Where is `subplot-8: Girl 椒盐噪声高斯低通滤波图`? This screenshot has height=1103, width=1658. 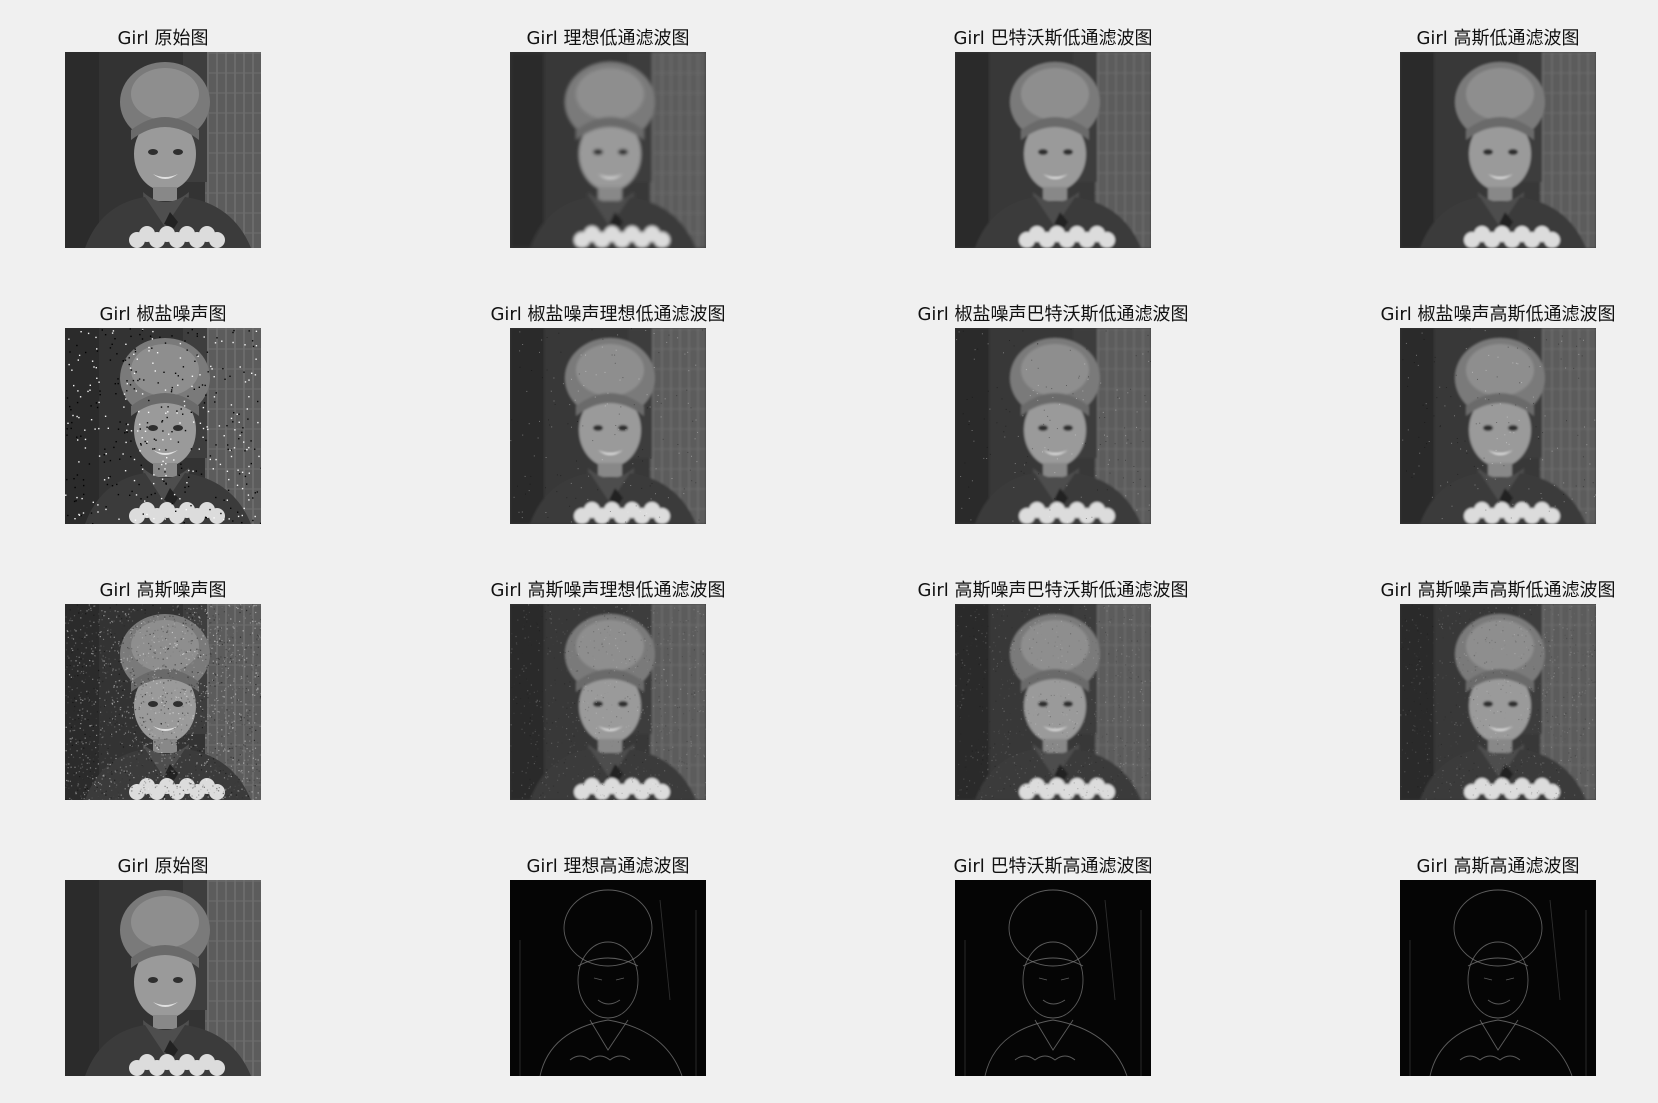
subplot-8: Girl 椒盐噪声高斯低通滤波图 is located at coordinates (1498, 415).